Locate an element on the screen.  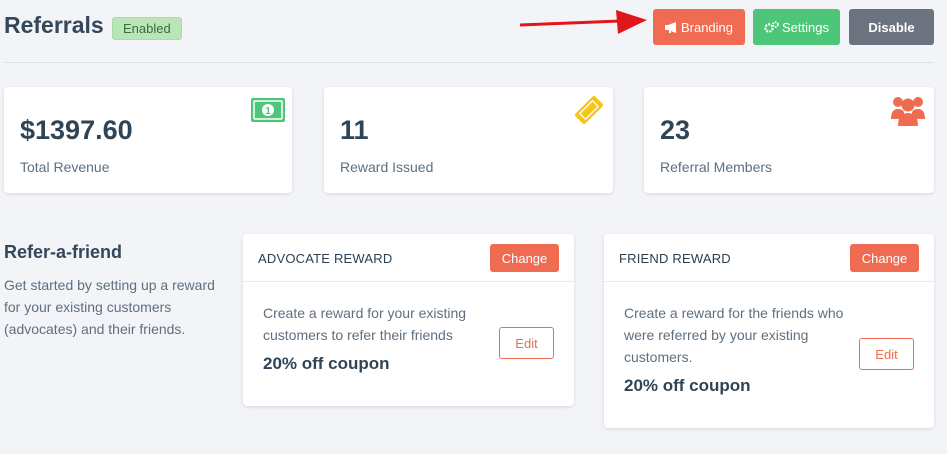
friend-change-button: Change is located at coordinates (884, 258).